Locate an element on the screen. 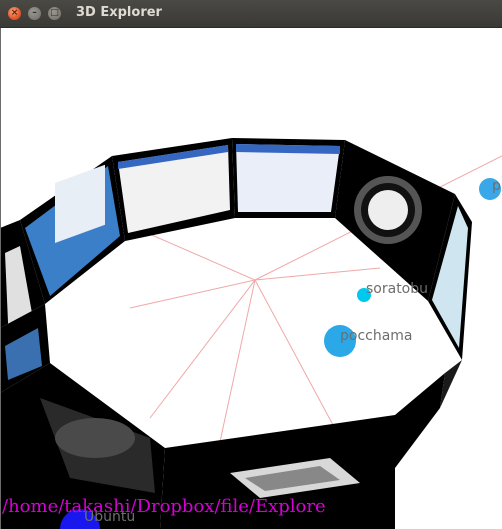 The height and width of the screenshot is (529, 502). maximize-button: □ is located at coordinates (54, 13).